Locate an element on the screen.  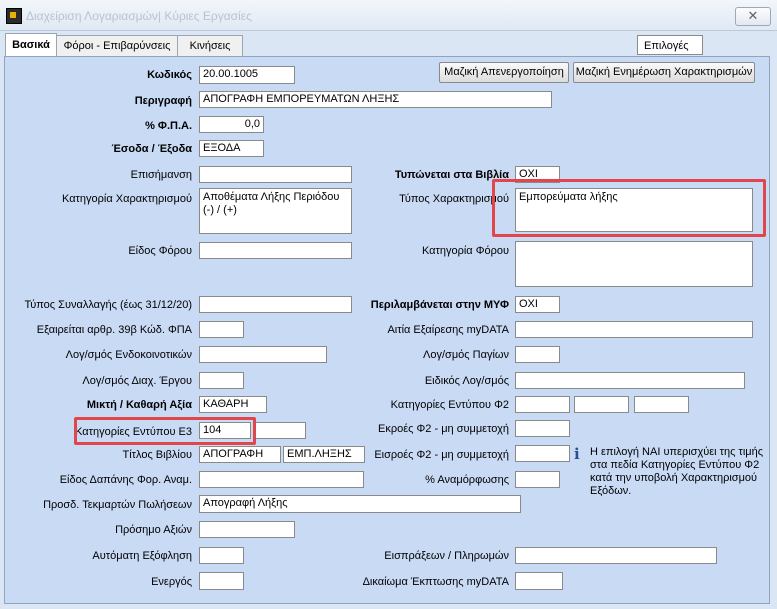
book-title-field: ΑΠΟΓΡΑΦΗ is located at coordinates (240, 454).